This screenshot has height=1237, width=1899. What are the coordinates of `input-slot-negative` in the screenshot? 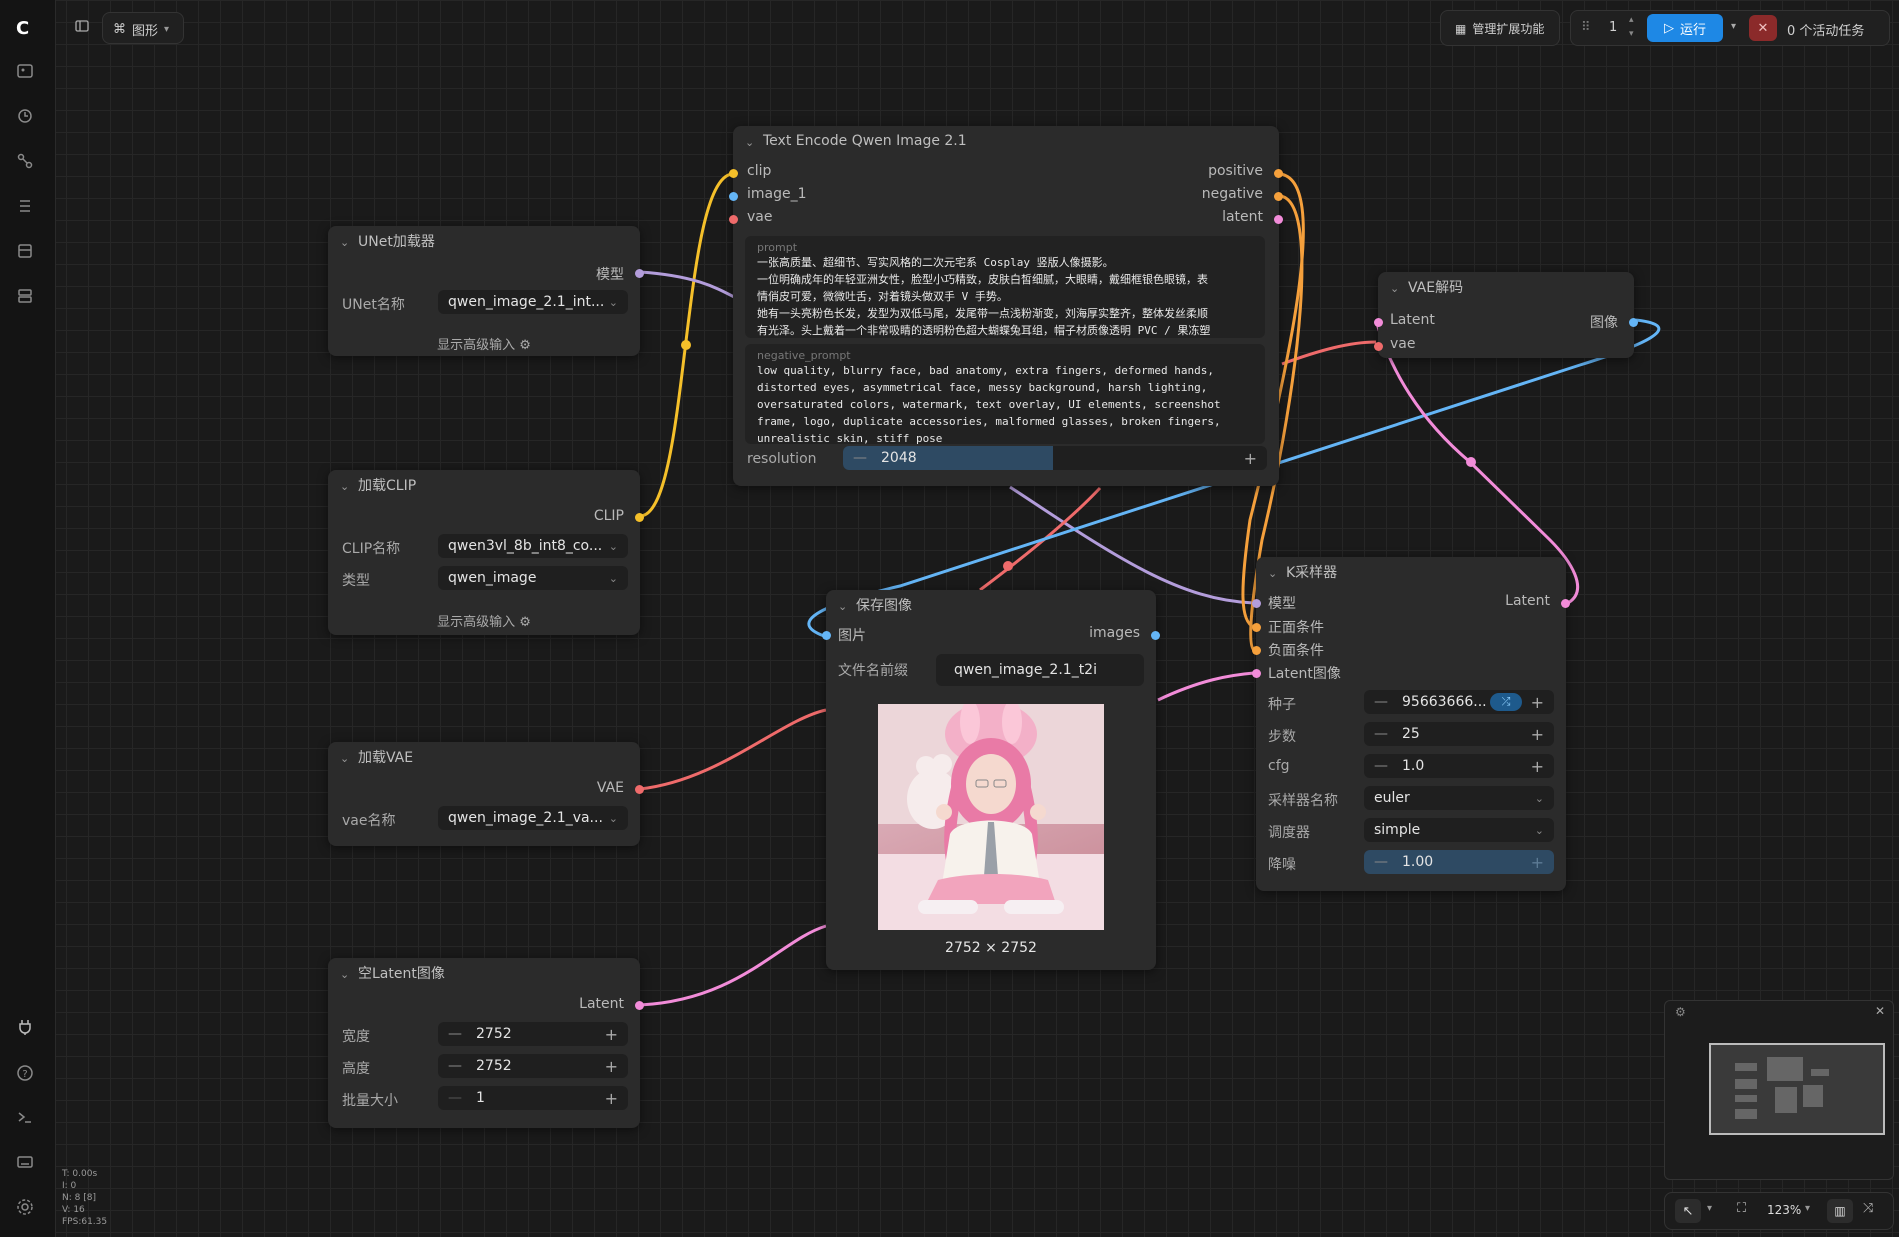 It's located at (1256, 650).